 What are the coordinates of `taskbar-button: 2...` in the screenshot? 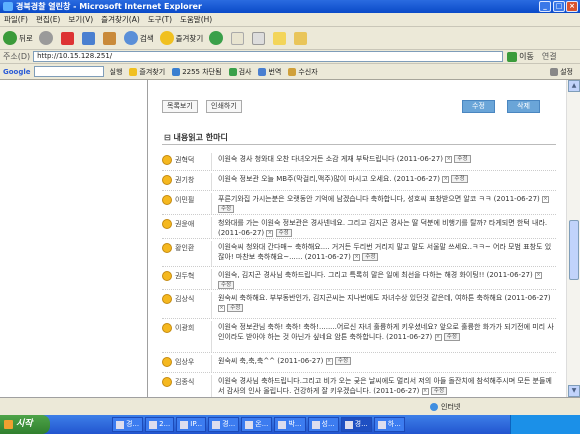 It's located at (160, 424).